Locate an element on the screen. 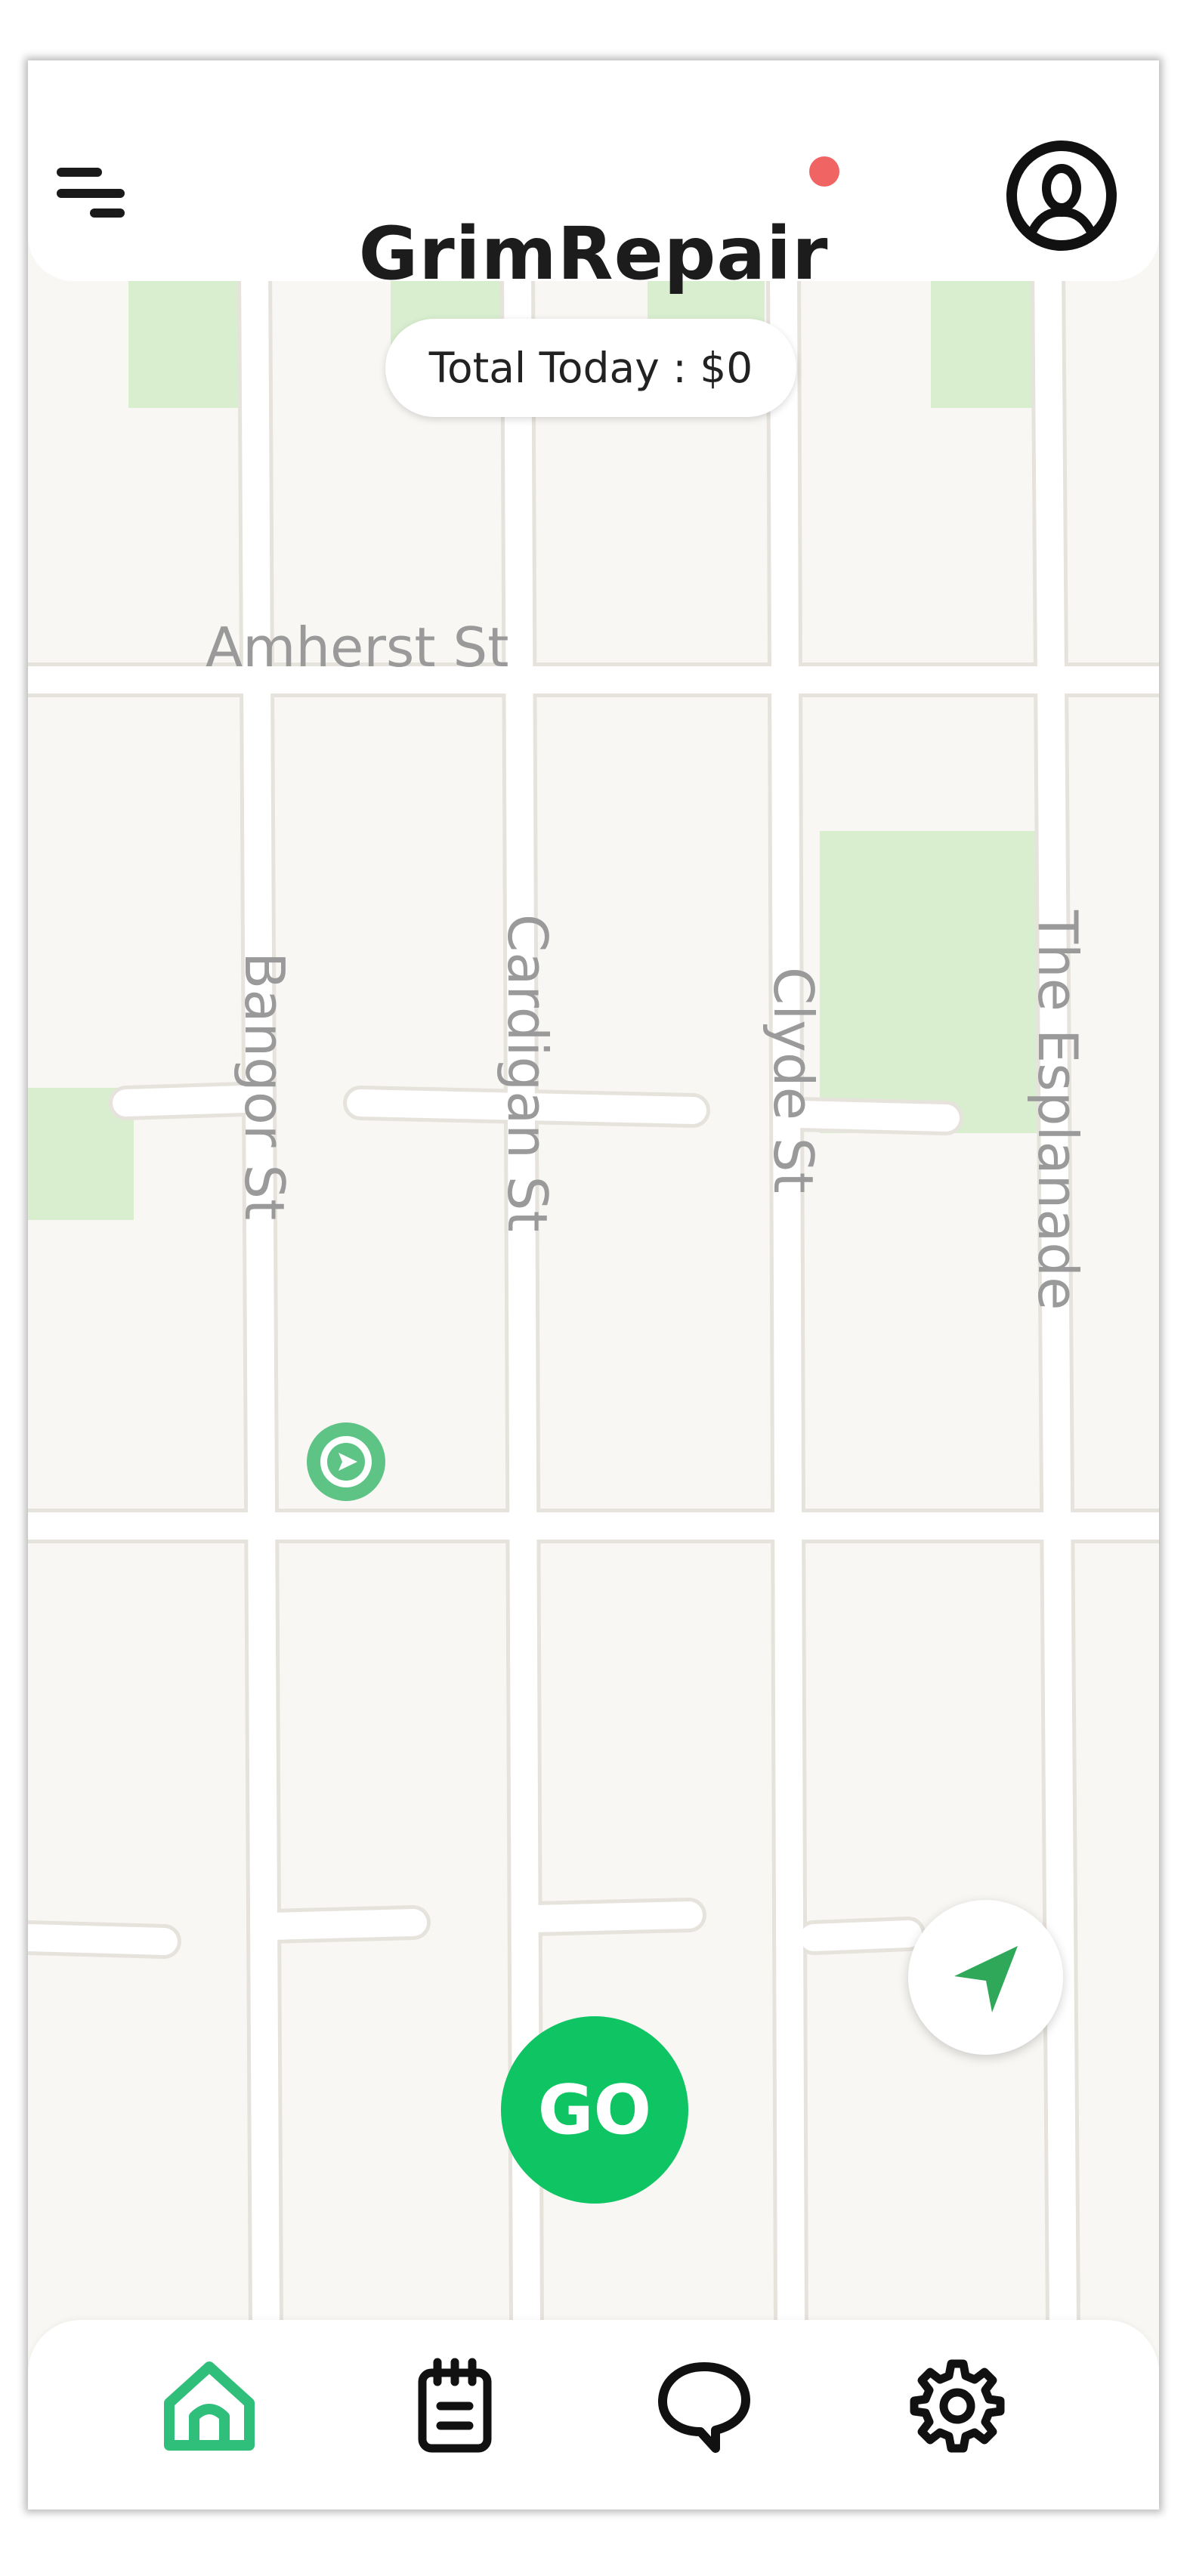  street-label-amherst: Amherst St is located at coordinates (357, 647).